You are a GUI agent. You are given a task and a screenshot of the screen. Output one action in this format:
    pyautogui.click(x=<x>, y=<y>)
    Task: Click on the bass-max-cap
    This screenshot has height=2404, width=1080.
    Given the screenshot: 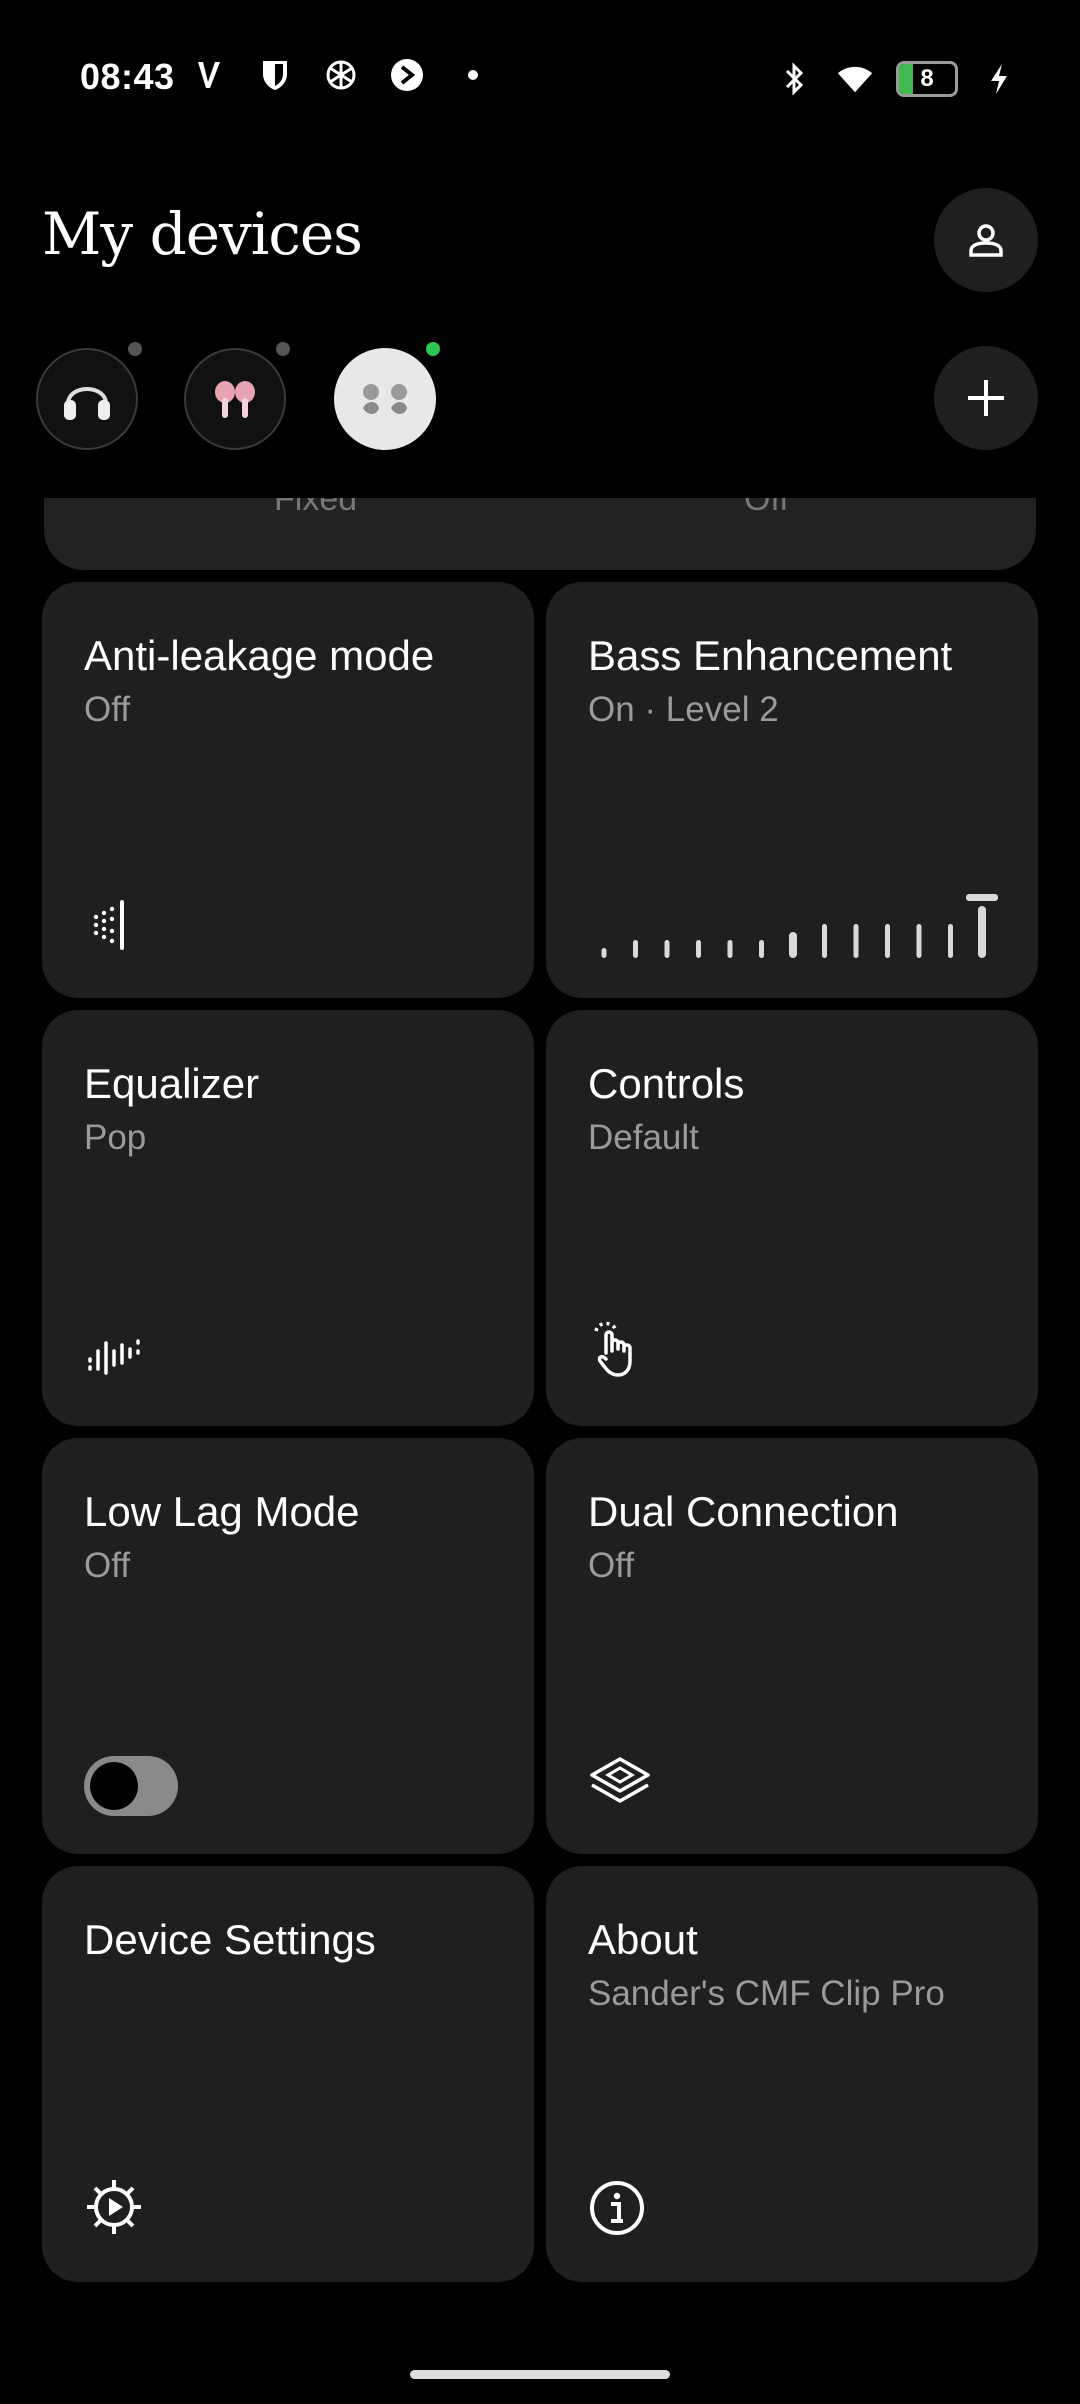 What is the action you would take?
    pyautogui.click(x=982, y=897)
    